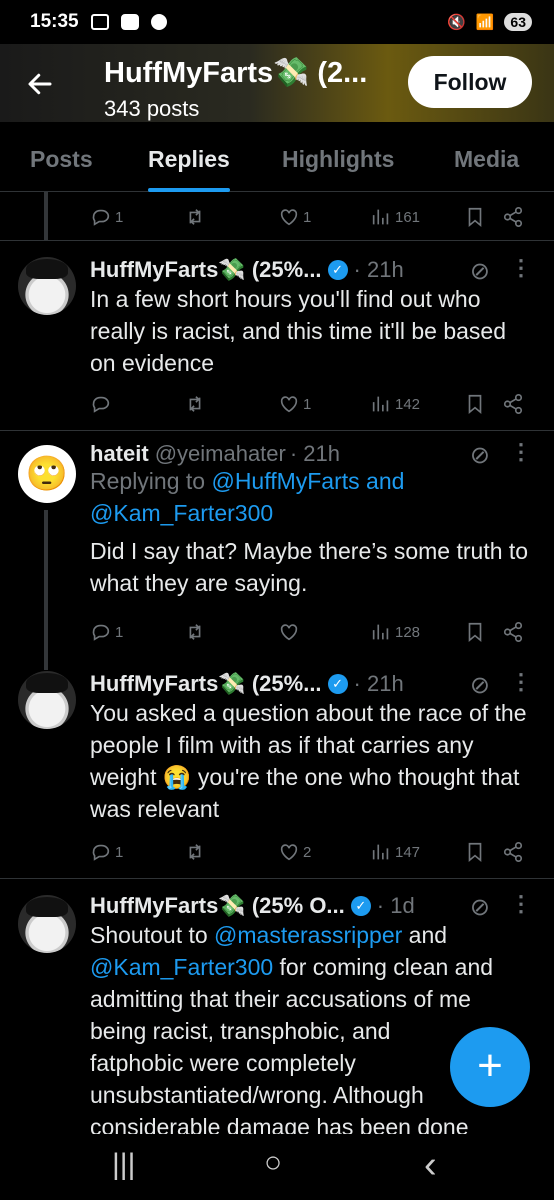 The height and width of the screenshot is (1200, 554). What do you see at coordinates (54, 21) in the screenshot?
I see `clock: 15:35` at bounding box center [54, 21].